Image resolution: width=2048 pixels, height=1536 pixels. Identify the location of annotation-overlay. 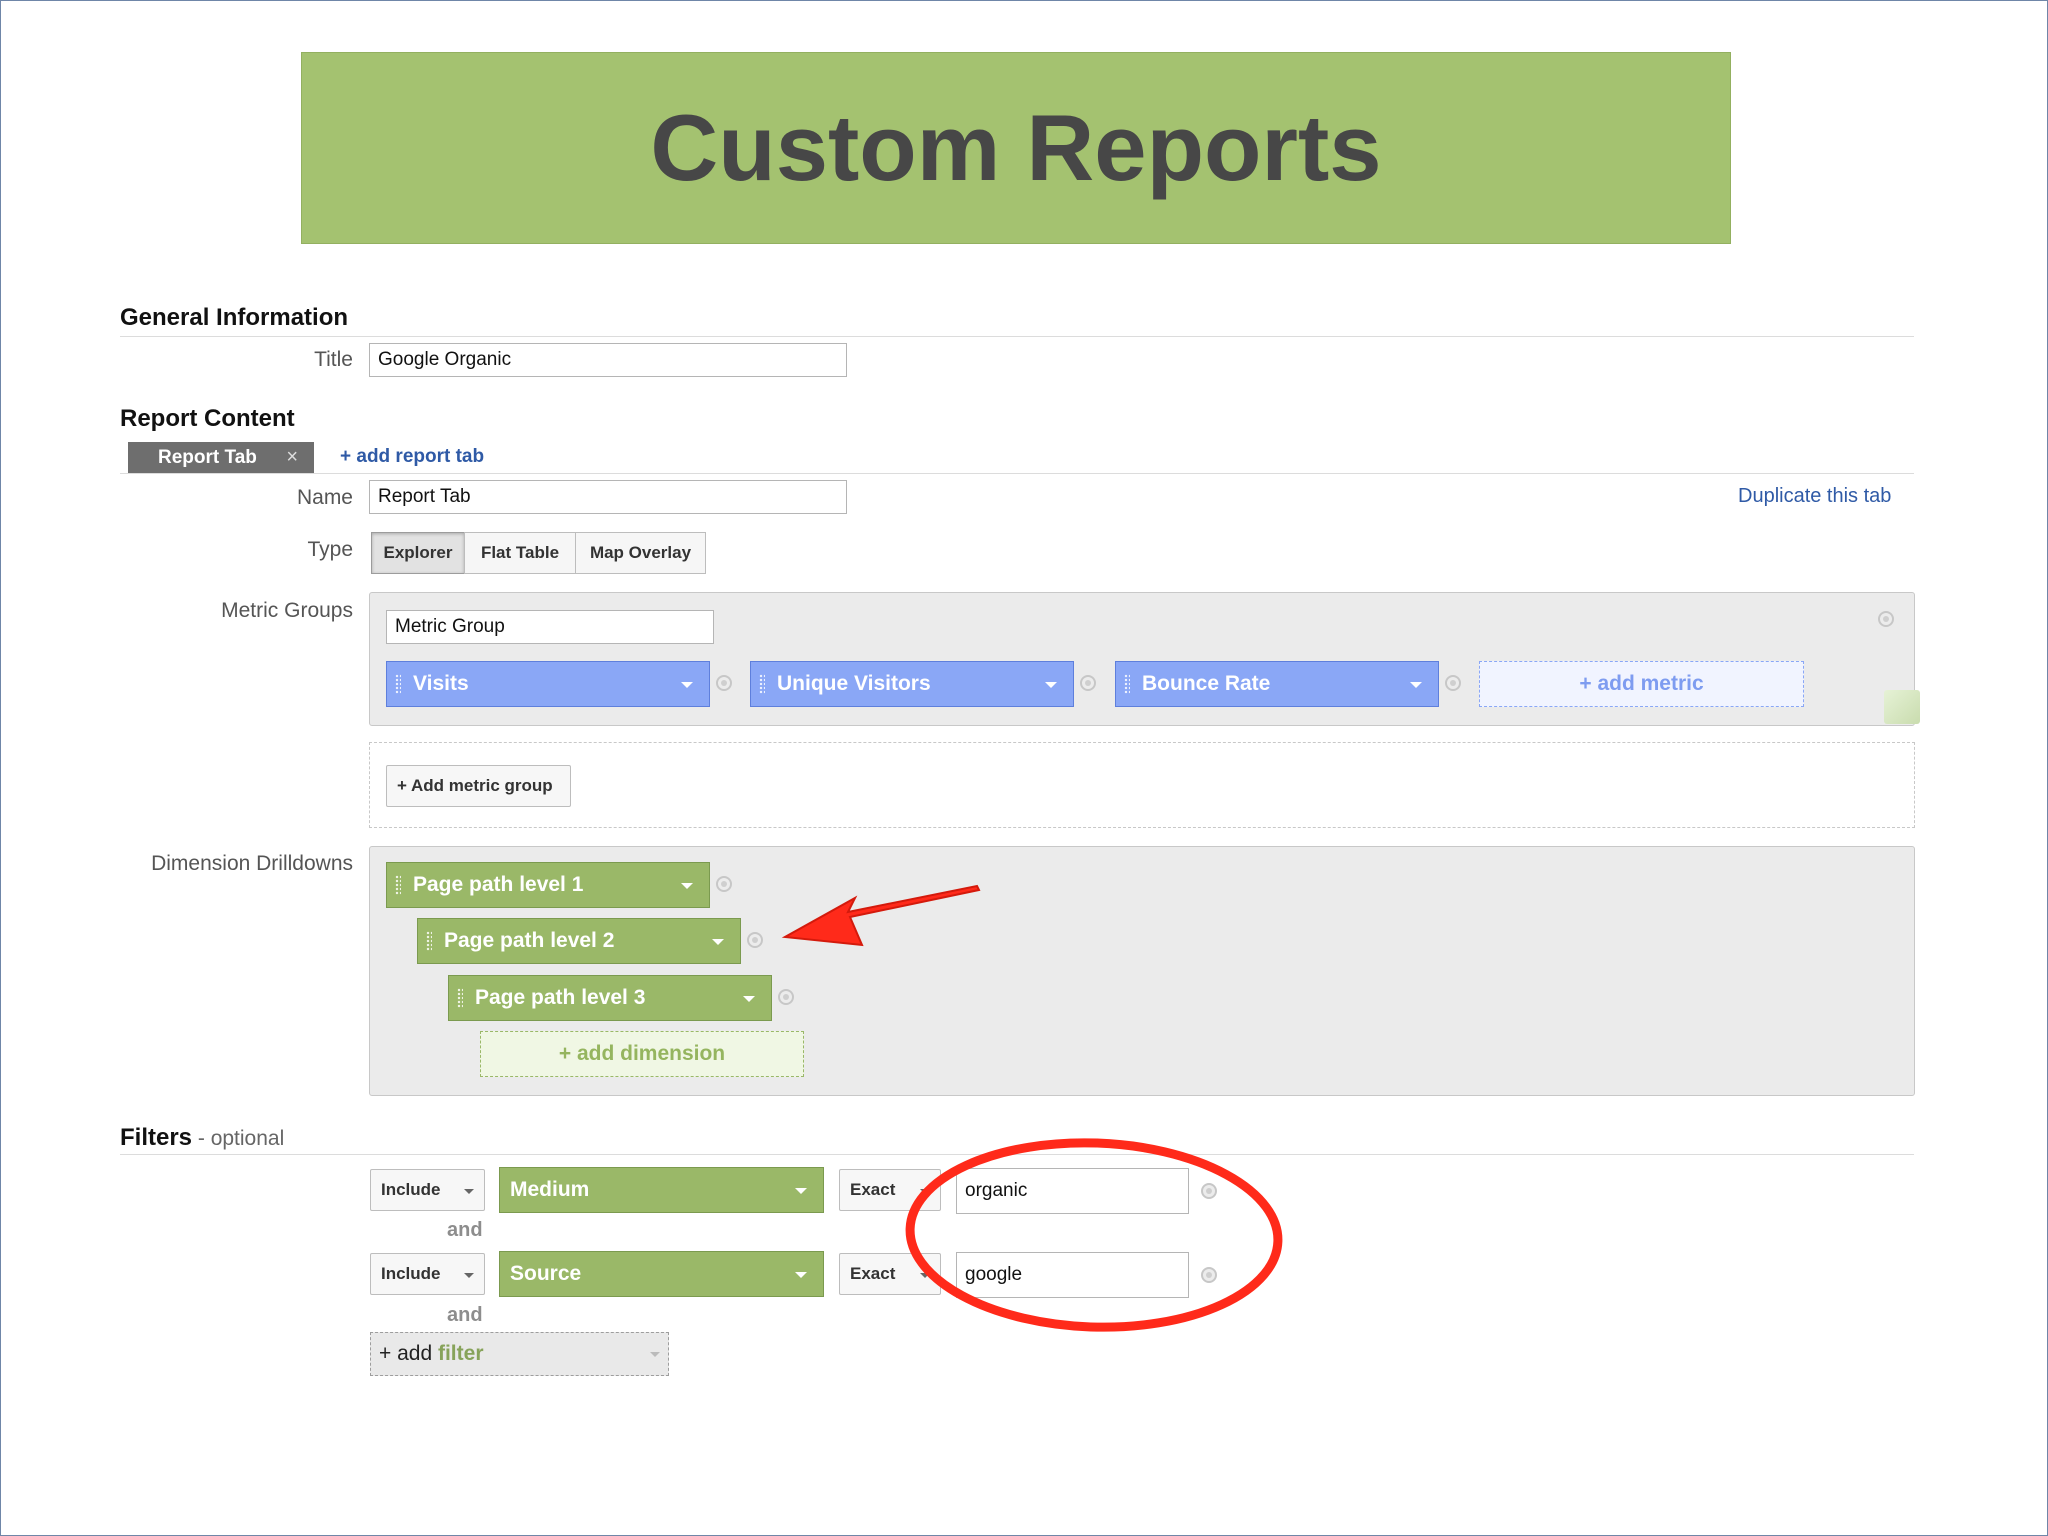
(1032, 1108).